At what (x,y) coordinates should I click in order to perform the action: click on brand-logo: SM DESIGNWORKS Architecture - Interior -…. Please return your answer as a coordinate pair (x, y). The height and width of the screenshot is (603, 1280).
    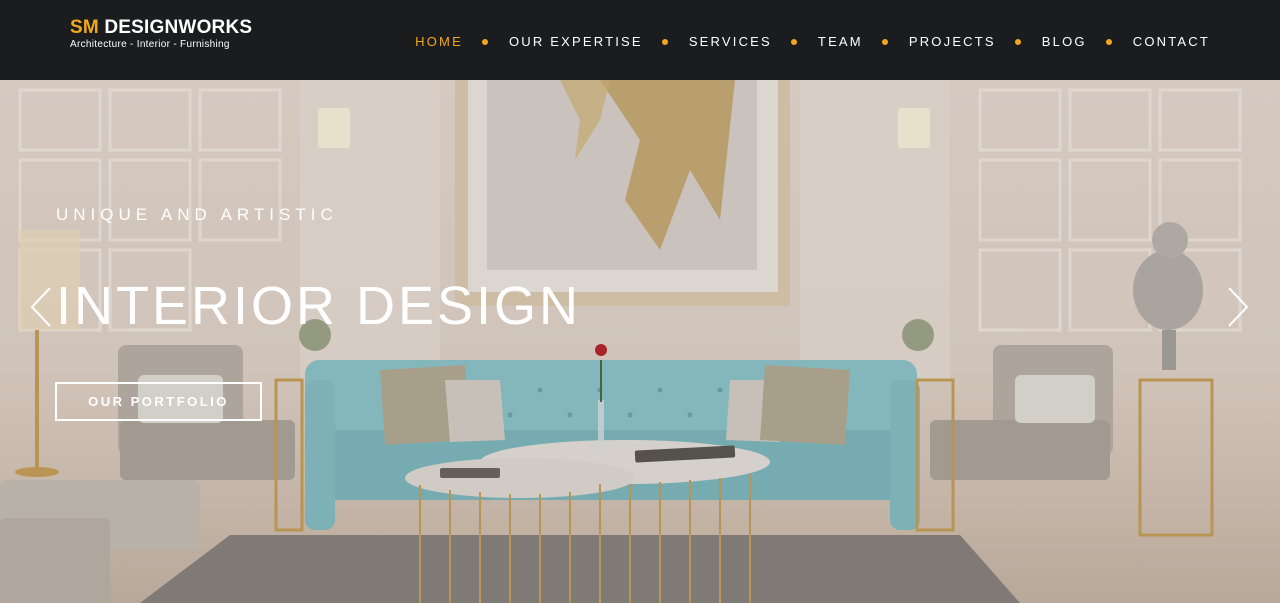
    Looking at the image, I should click on (161, 34).